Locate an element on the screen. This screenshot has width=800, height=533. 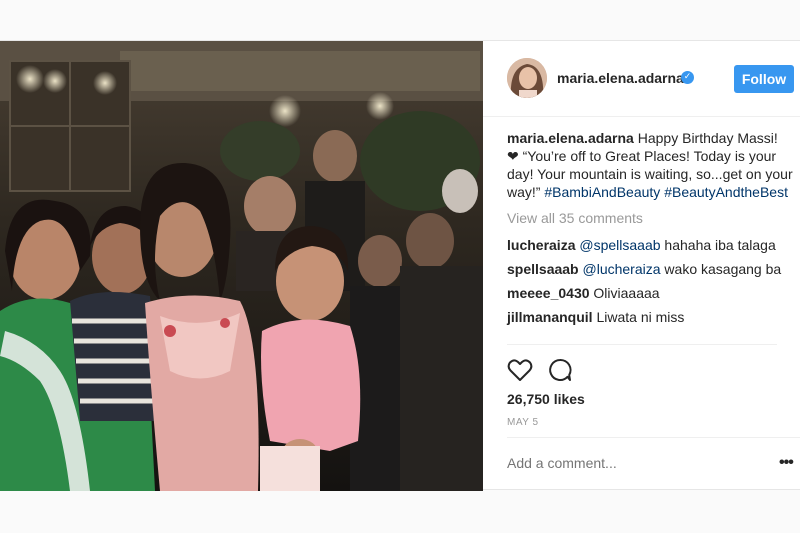
comment-bubble-icon is located at coordinates (560, 372).